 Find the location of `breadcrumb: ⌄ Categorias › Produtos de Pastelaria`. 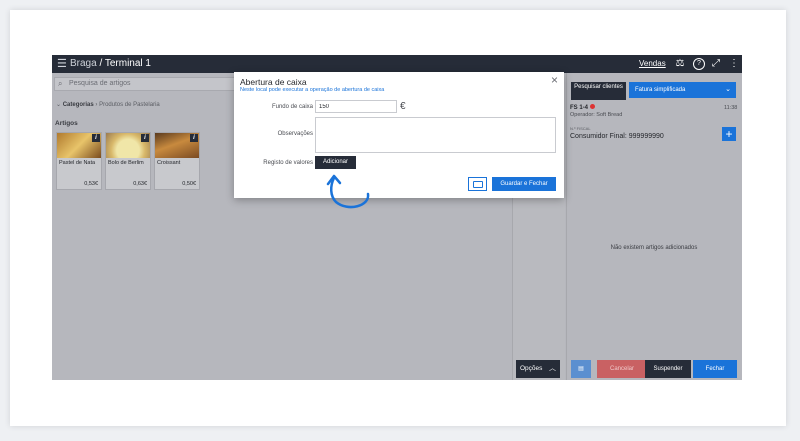

breadcrumb: ⌄ Categorias › Produtos de Pastelaria is located at coordinates (108, 105).